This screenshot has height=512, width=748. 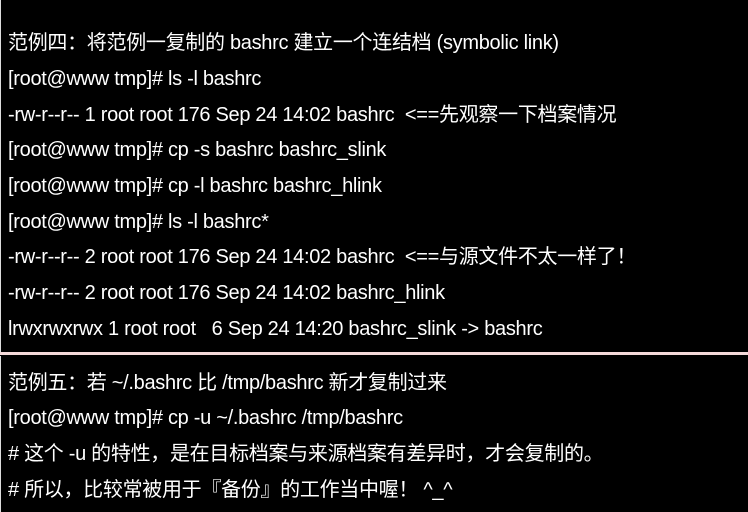 What do you see at coordinates (138, 222) in the screenshot?
I see `command-line: [root@www tmp]# ls -l bashrc*` at bounding box center [138, 222].